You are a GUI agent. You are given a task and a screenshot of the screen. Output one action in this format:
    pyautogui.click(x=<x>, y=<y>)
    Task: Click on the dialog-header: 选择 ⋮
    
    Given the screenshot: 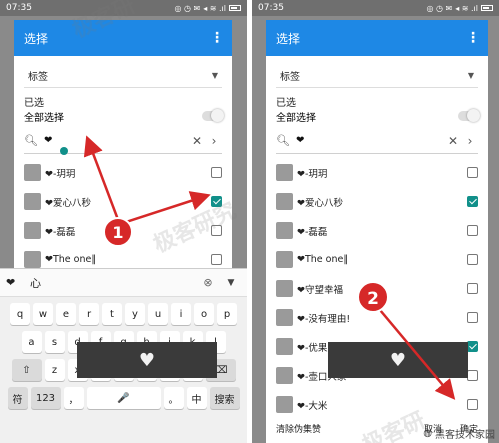 What is the action you would take?
    pyautogui.click(x=123, y=38)
    